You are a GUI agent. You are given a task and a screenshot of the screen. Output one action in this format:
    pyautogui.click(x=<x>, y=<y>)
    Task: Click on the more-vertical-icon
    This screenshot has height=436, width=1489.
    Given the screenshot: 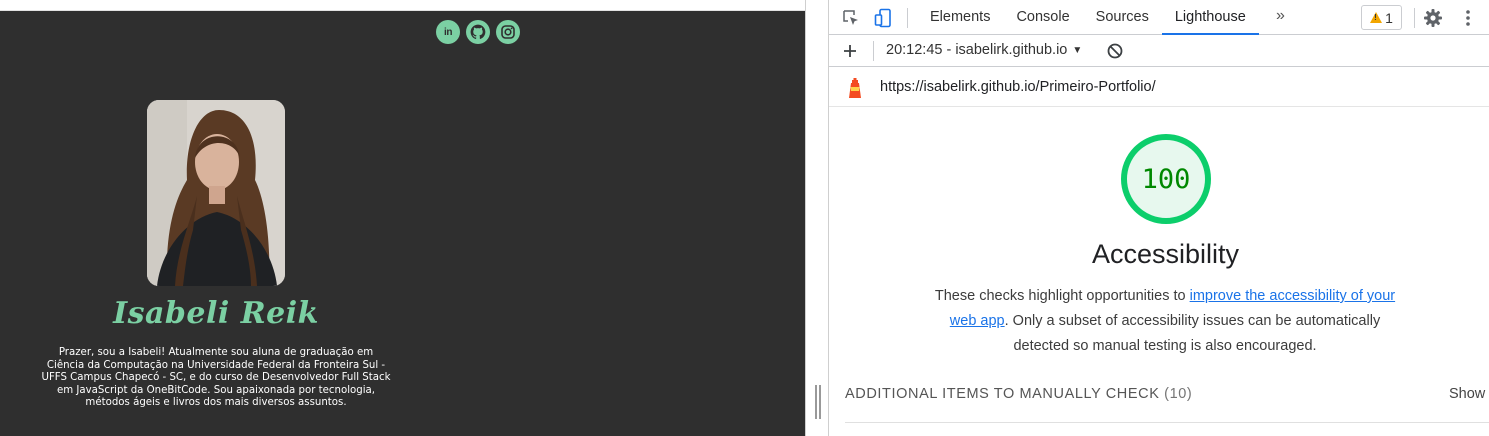 What is the action you would take?
    pyautogui.click(x=1468, y=18)
    